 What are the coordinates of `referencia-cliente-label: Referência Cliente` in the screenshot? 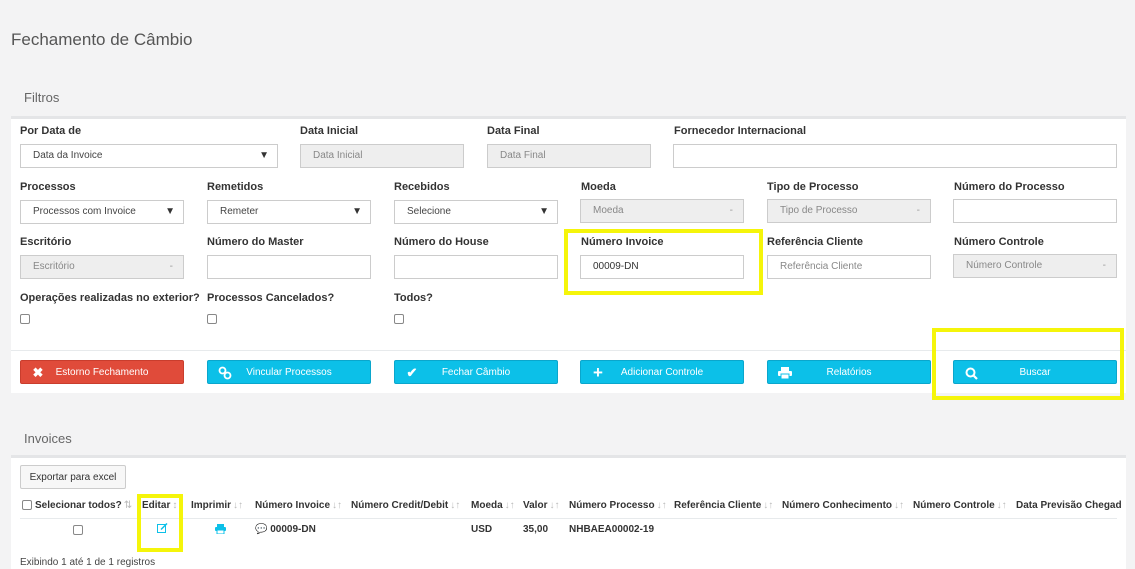 It's located at (815, 242).